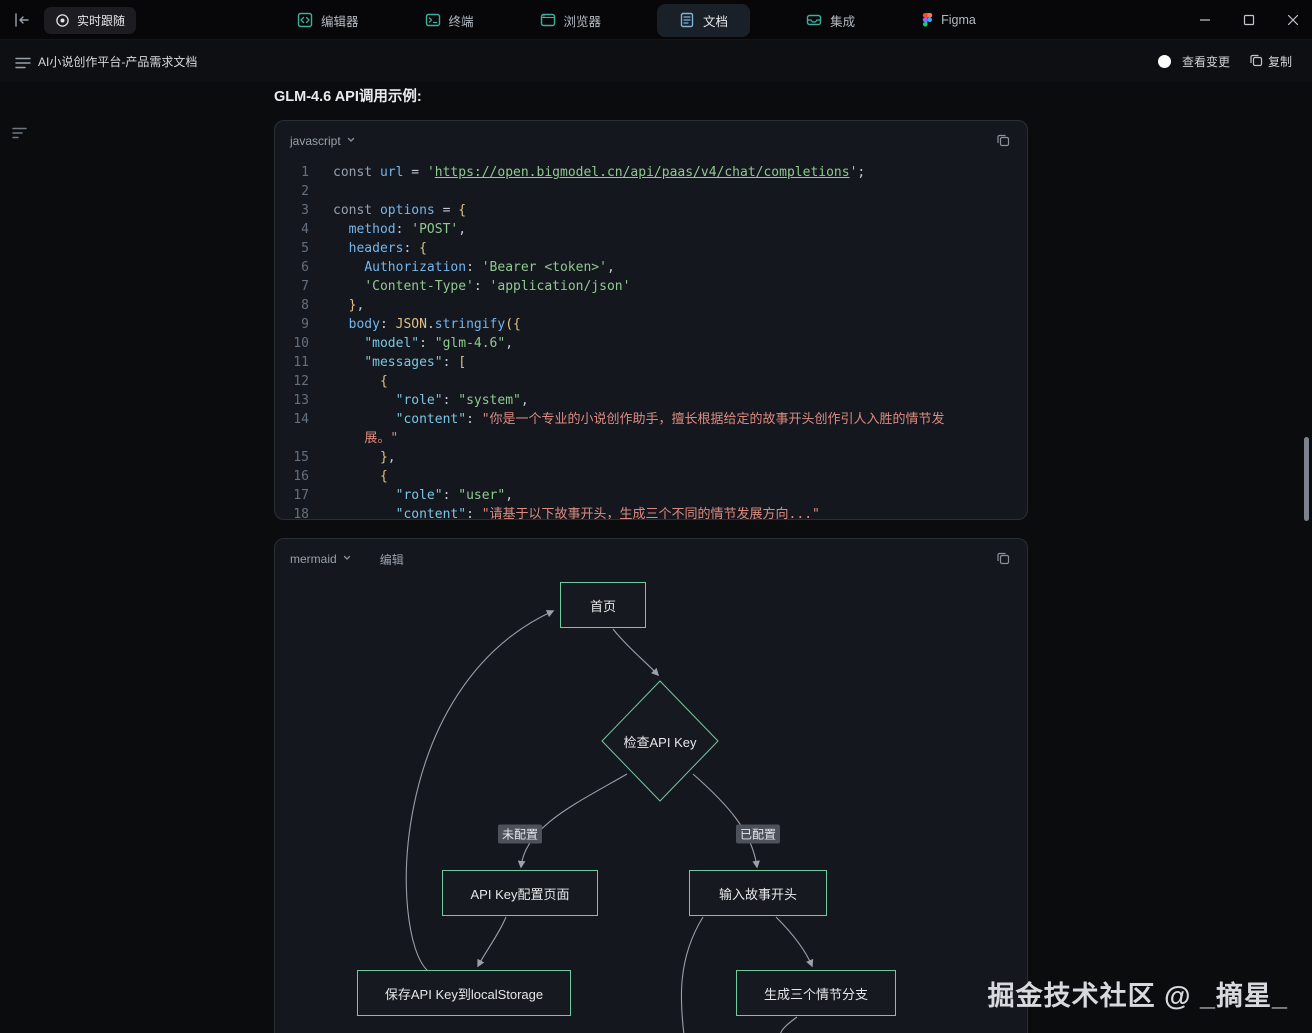  Describe the element at coordinates (387, 248) in the screenshot. I see `code-text: headers: {` at that location.